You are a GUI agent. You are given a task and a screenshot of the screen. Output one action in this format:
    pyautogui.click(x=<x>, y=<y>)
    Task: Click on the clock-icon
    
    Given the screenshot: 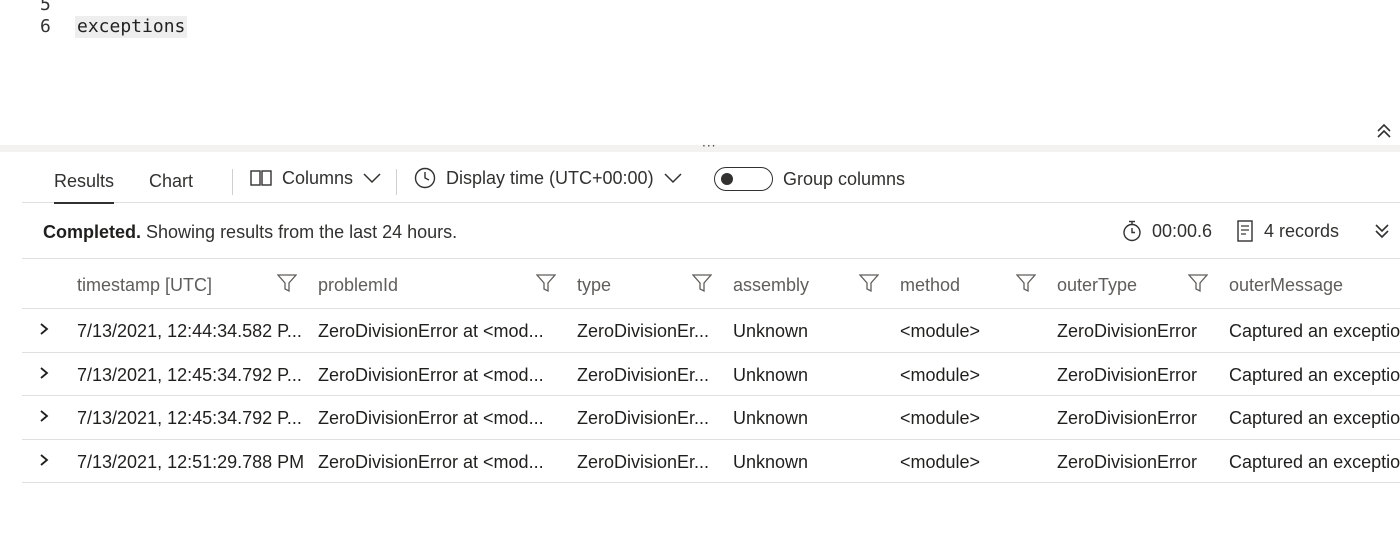 What is the action you would take?
    pyautogui.click(x=425, y=177)
    